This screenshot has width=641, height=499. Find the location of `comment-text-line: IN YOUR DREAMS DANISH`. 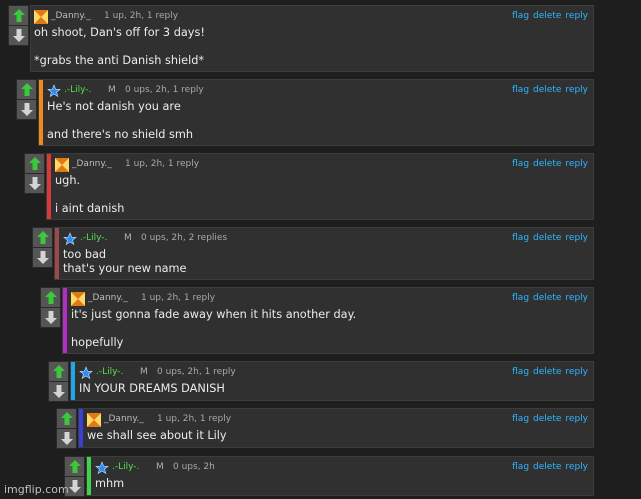

comment-text-line: IN YOUR DREAMS DANISH is located at coordinates (152, 388).